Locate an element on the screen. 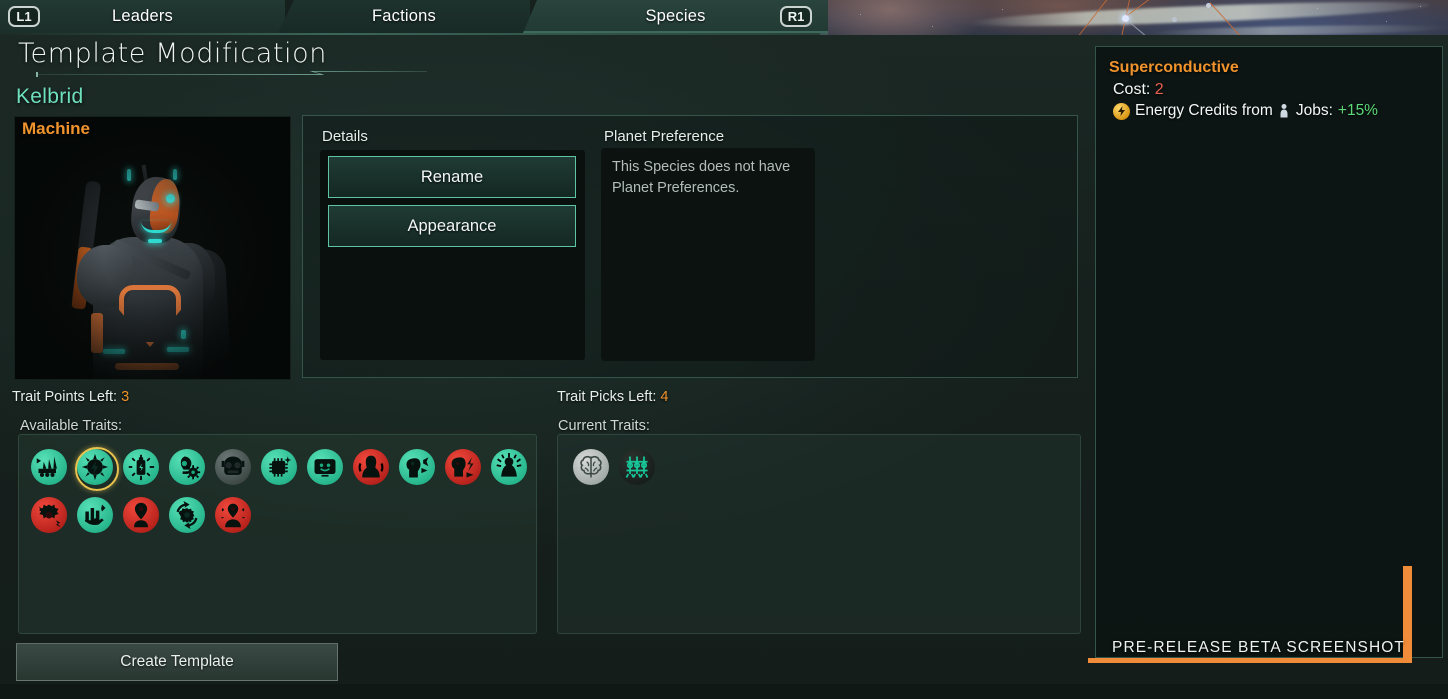 The height and width of the screenshot is (699, 1448). tab-leaders-label: Leaders is located at coordinates (142, 16).